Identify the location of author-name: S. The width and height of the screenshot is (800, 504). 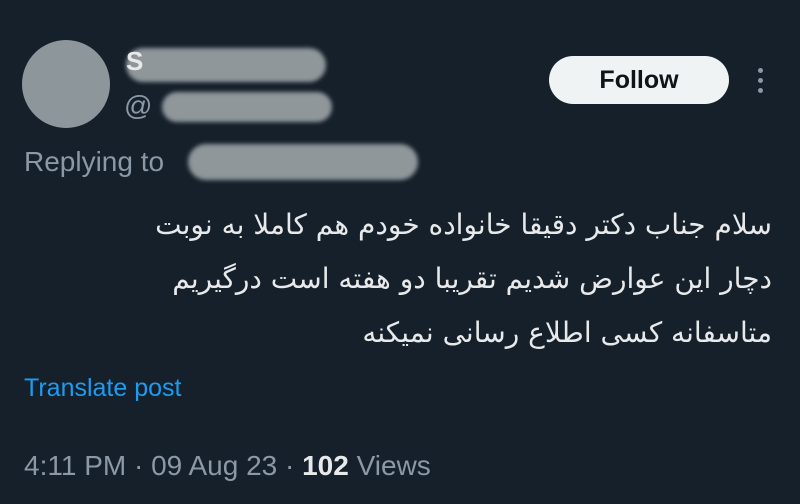
(134, 61).